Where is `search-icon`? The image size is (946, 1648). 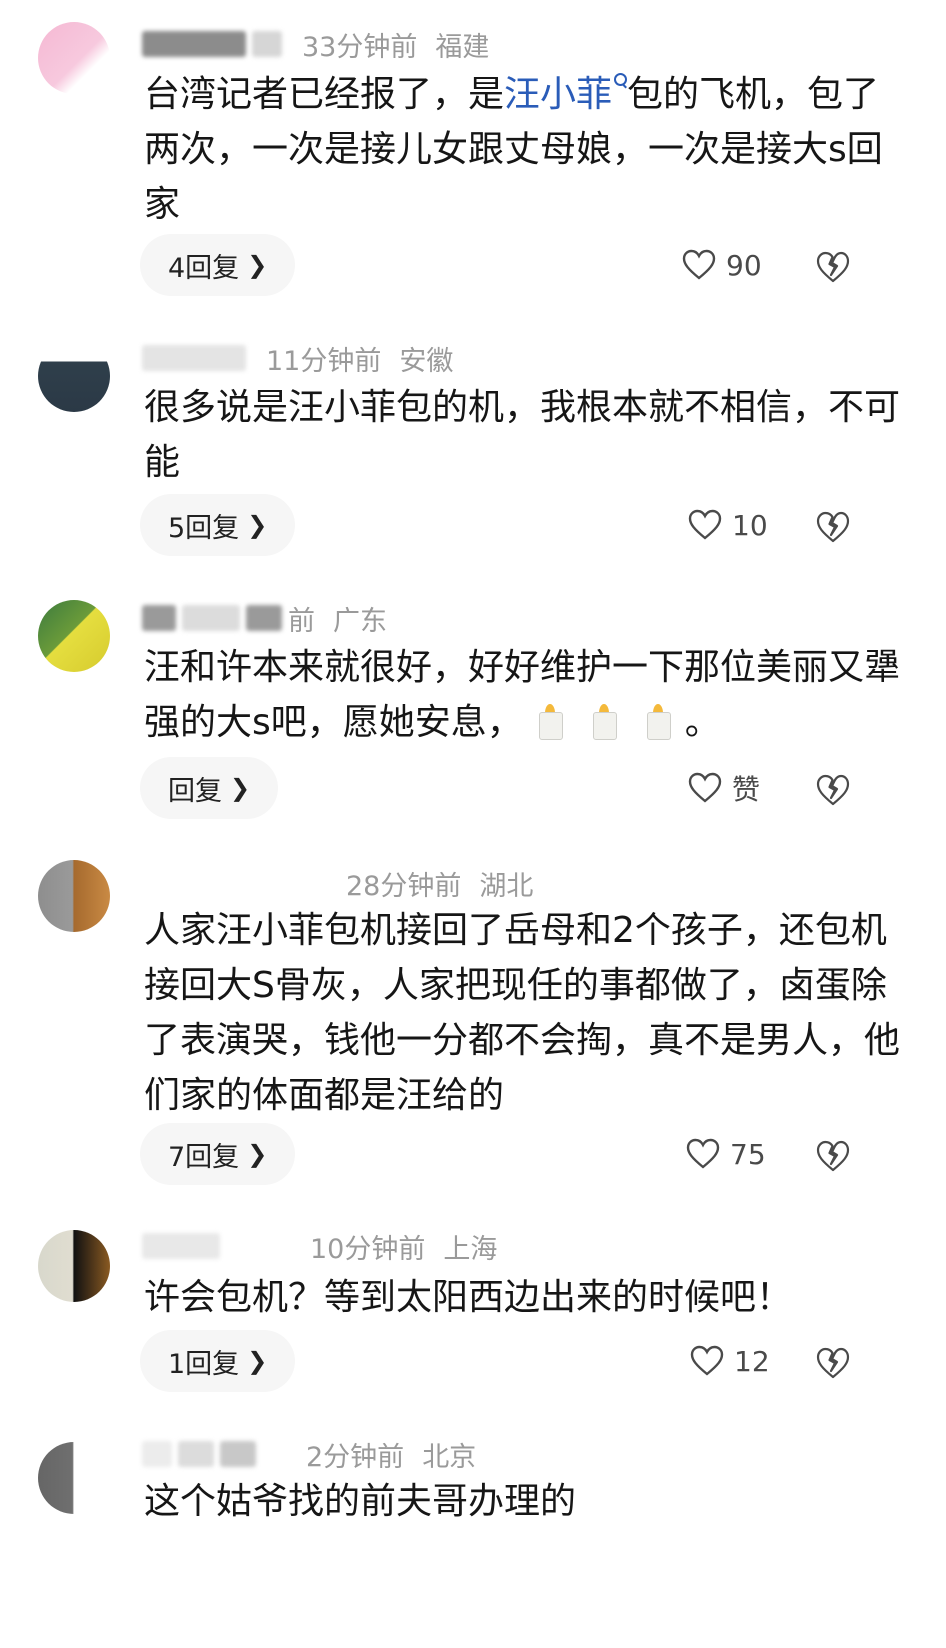 search-icon is located at coordinates (621, 79).